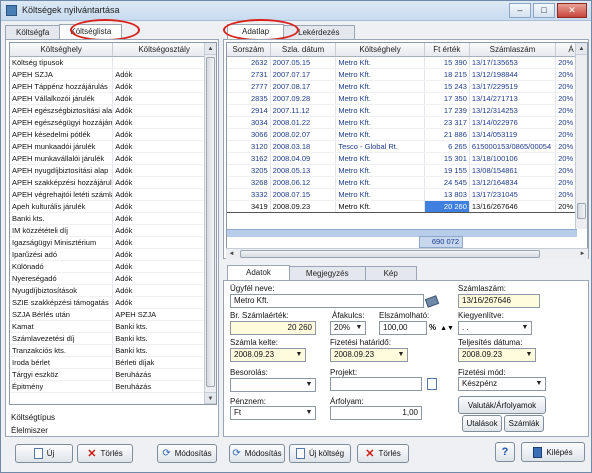 The width and height of the screenshot is (592, 473). Describe the element at coordinates (113, 206) in the screenshot. I see `table-row: Apeh kulturális járulék Adók` at that location.